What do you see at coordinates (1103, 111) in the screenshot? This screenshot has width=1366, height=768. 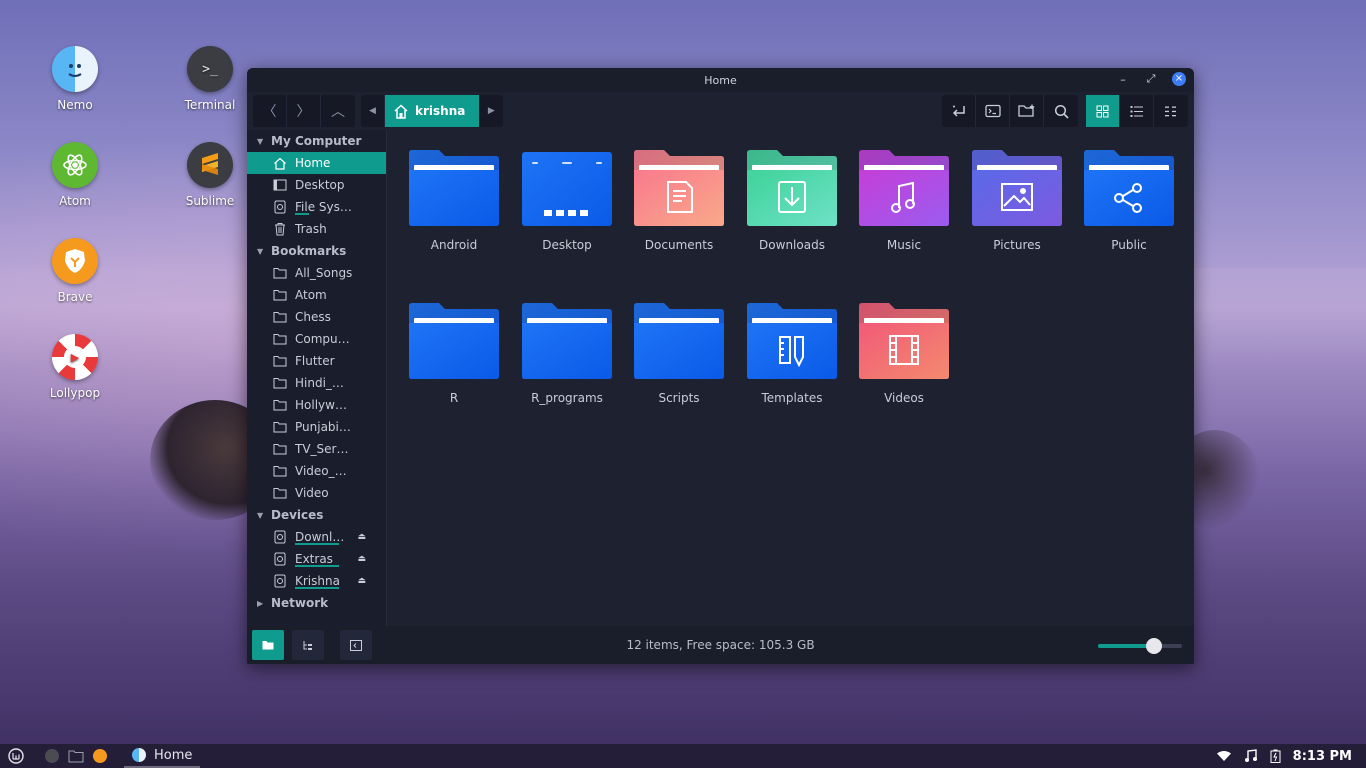 I see `icon-view-button` at bounding box center [1103, 111].